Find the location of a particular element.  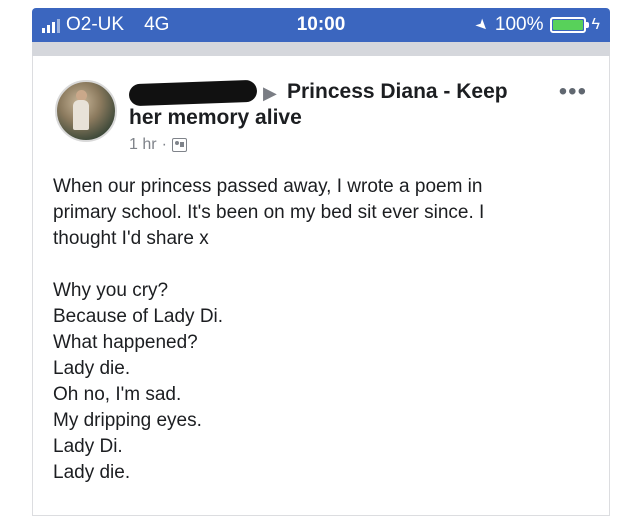

poem-line: Oh no, I'm sad. is located at coordinates (117, 394).